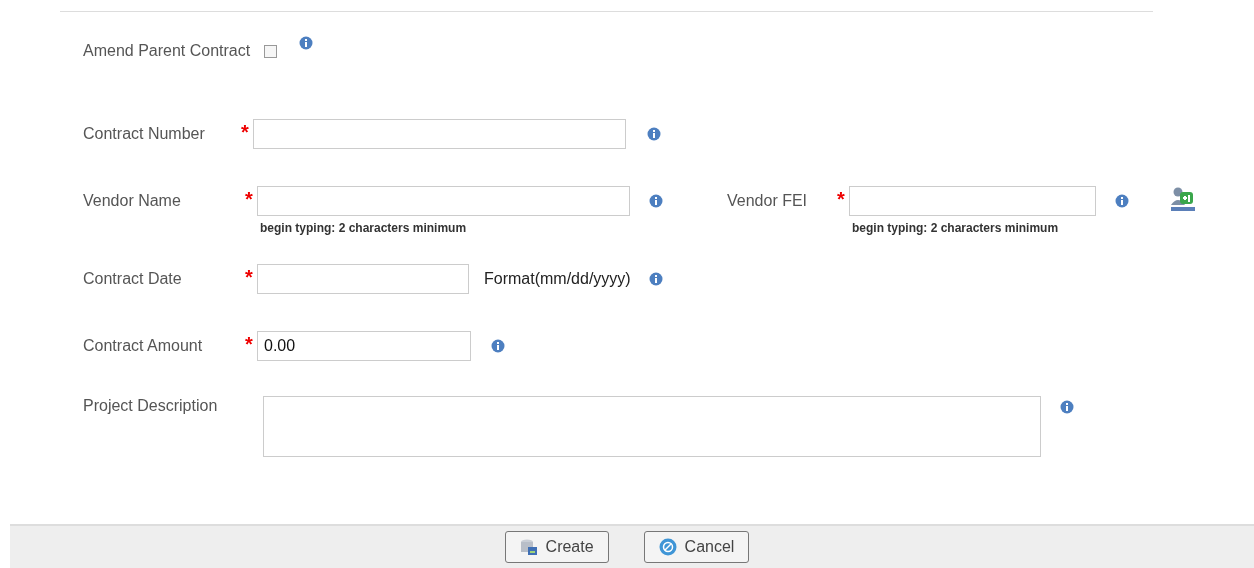 This screenshot has width=1254, height=568. Describe the element at coordinates (167, 51) in the screenshot. I see `amend-label: Amend Parent Contract` at that location.